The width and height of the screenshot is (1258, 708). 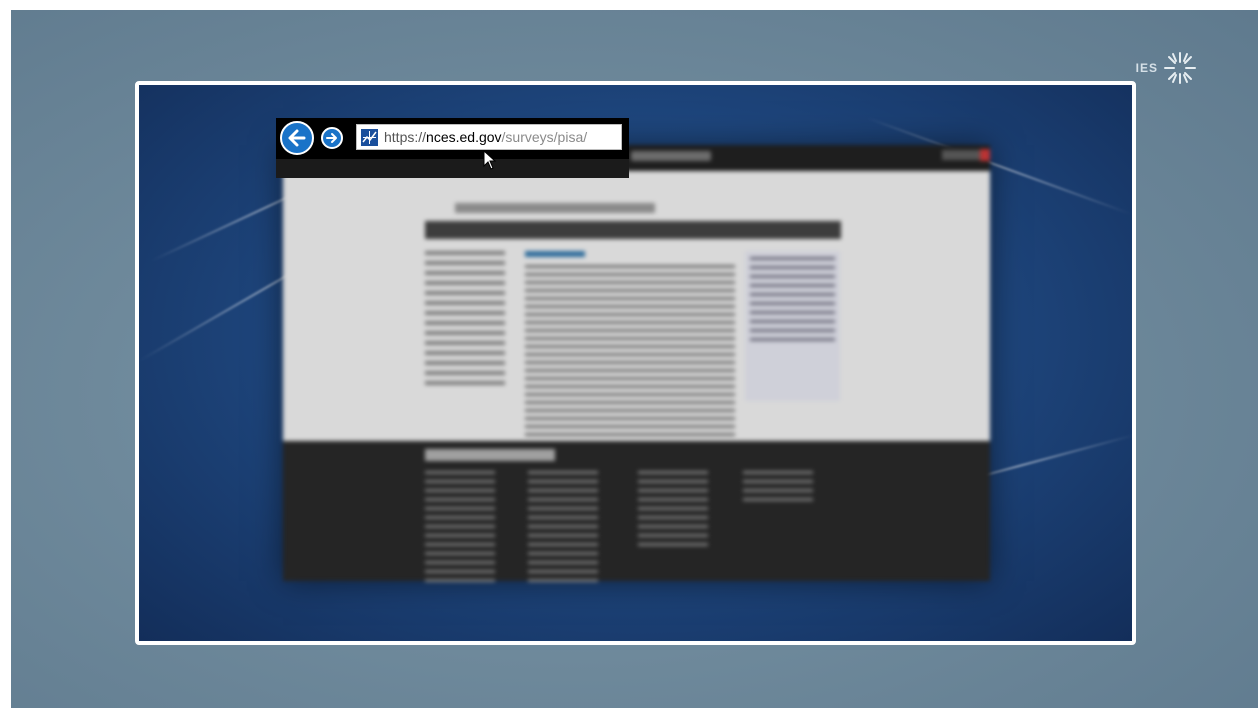 What do you see at coordinates (369, 137) in the screenshot?
I see `nces-favicon-icon` at bounding box center [369, 137].